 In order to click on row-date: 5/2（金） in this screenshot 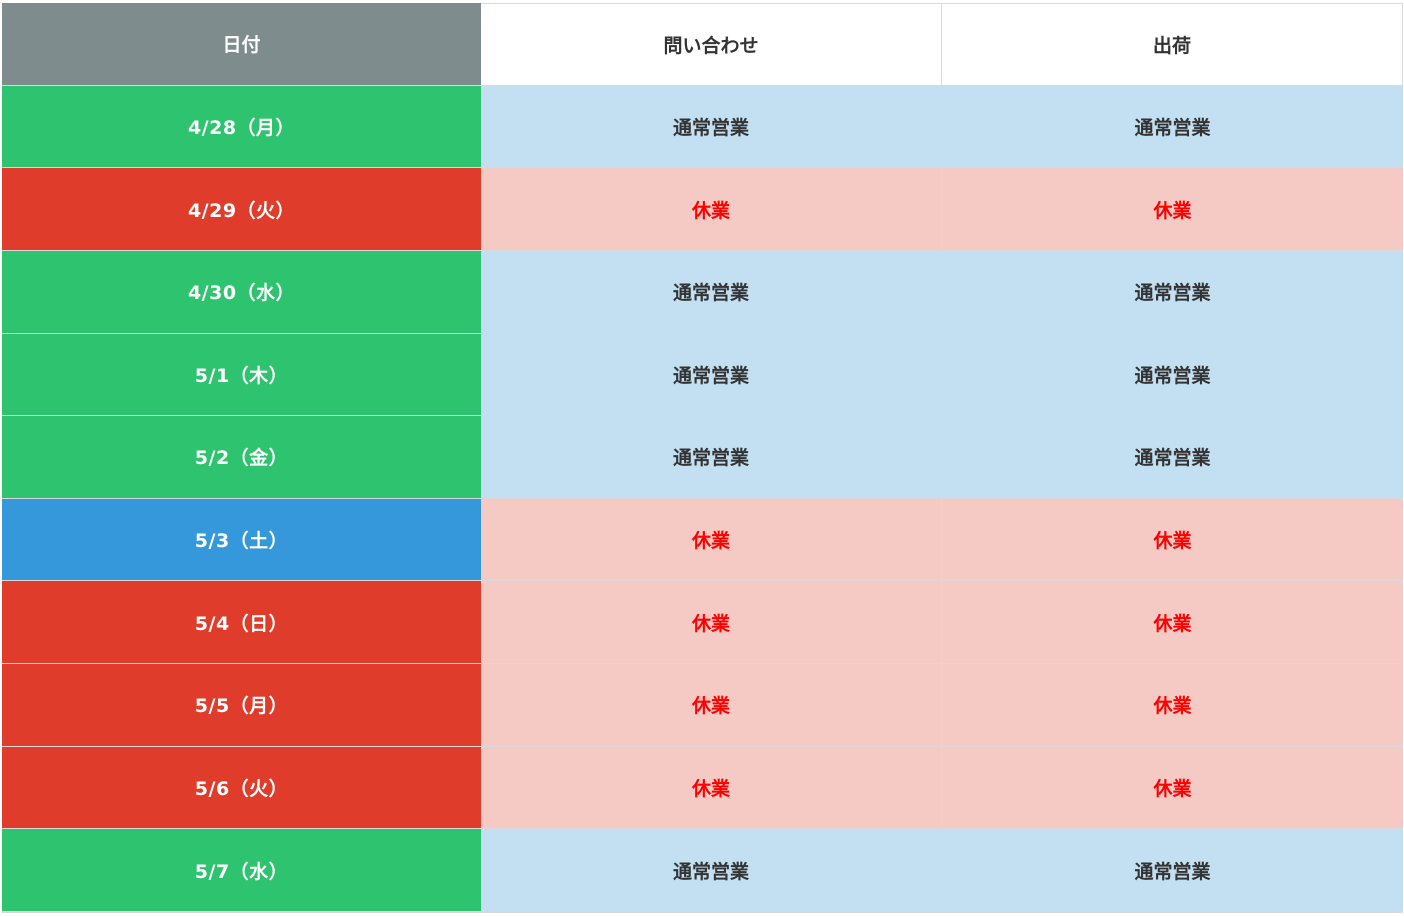, I will do `click(241, 457)`.